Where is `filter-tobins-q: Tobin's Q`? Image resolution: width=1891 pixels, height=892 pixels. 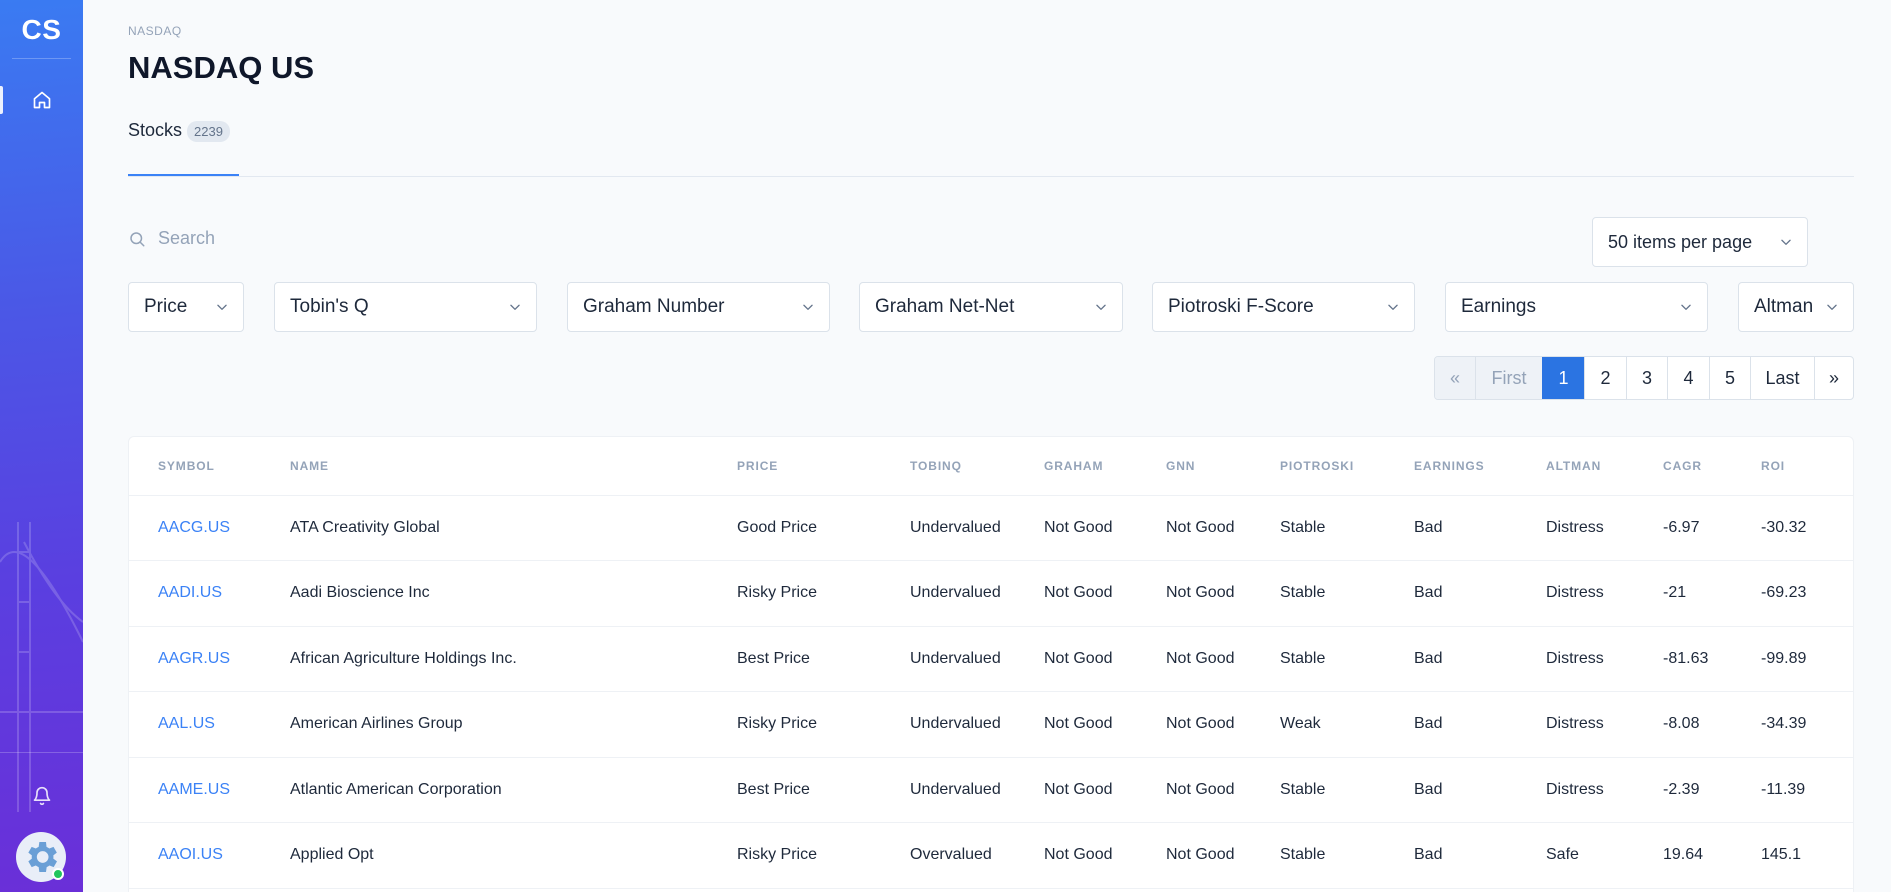
filter-tobins-q: Tobin's Q is located at coordinates (405, 307).